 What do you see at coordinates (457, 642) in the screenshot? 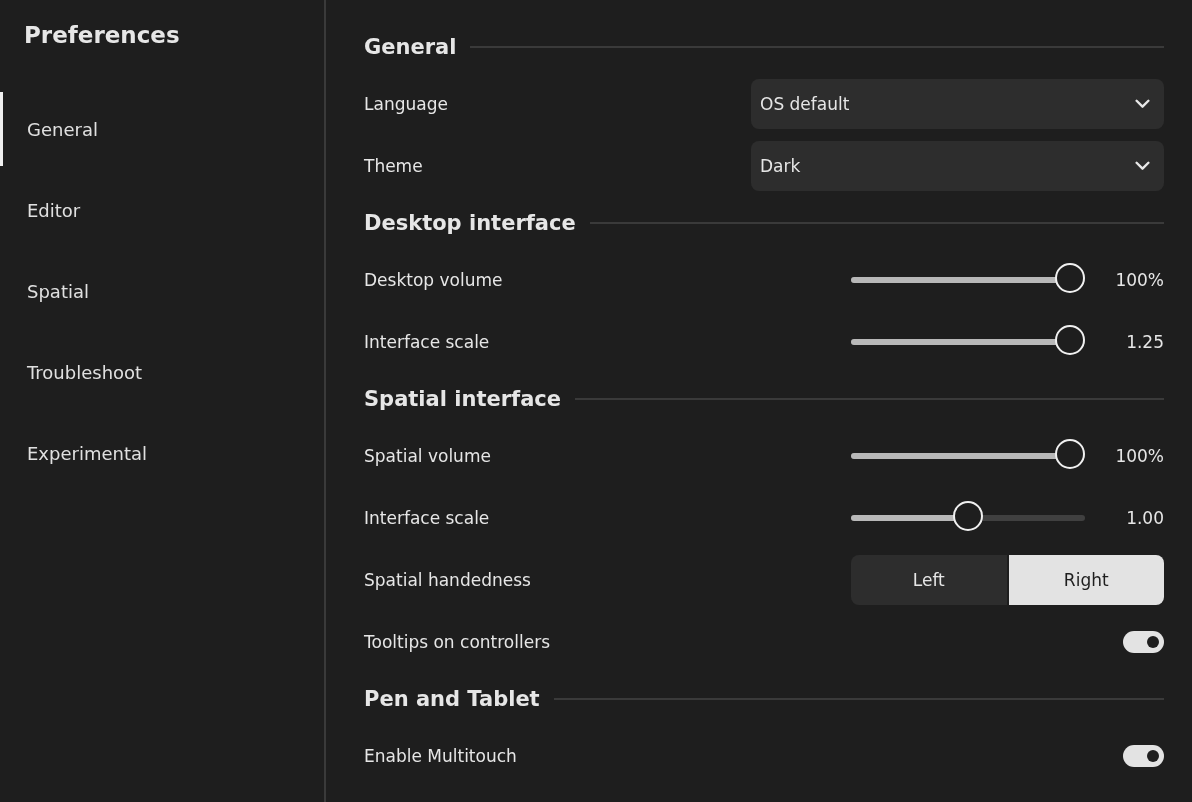
I see `setting-label: Tooltips on controllers` at bounding box center [457, 642].